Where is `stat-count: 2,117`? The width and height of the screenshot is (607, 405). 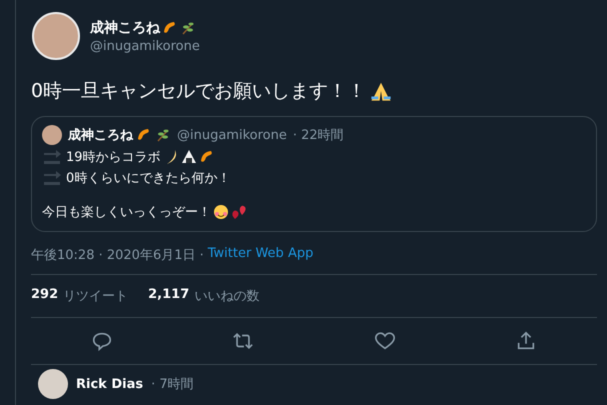 stat-count: 2,117 is located at coordinates (169, 296).